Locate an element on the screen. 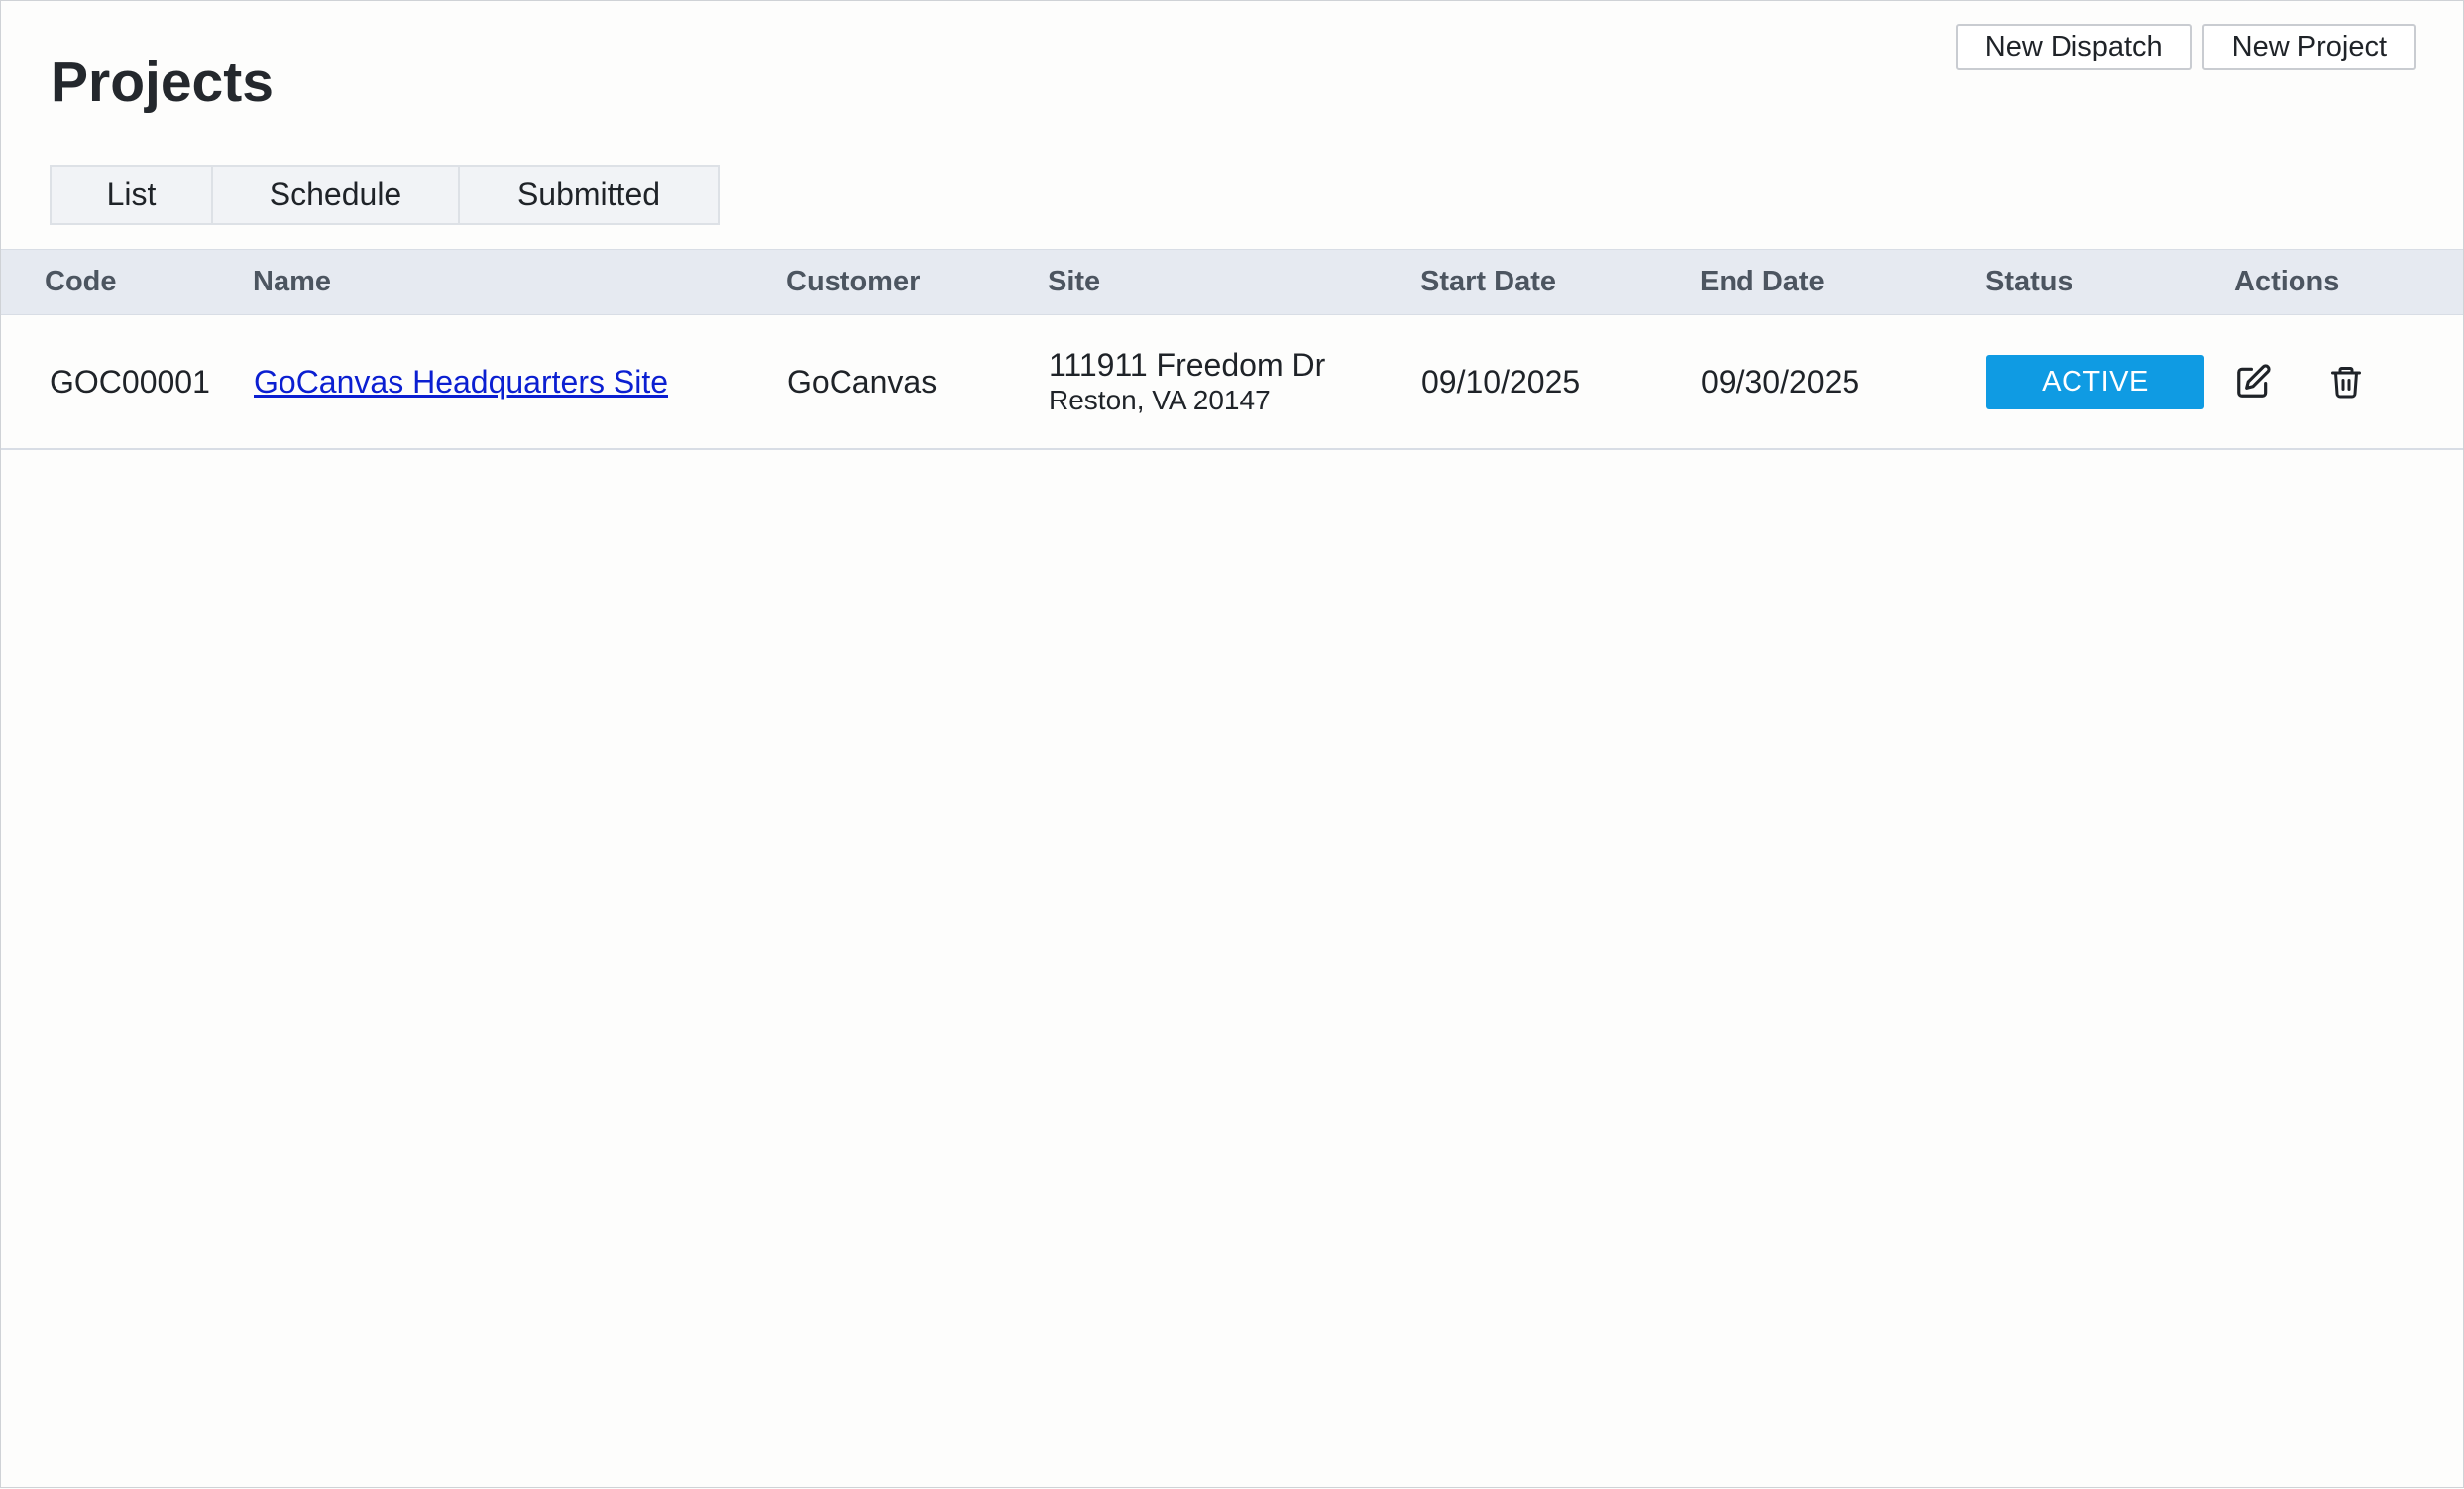 The width and height of the screenshot is (2464, 1489). column-header-start-date: Start Date is located at coordinates (1488, 282).